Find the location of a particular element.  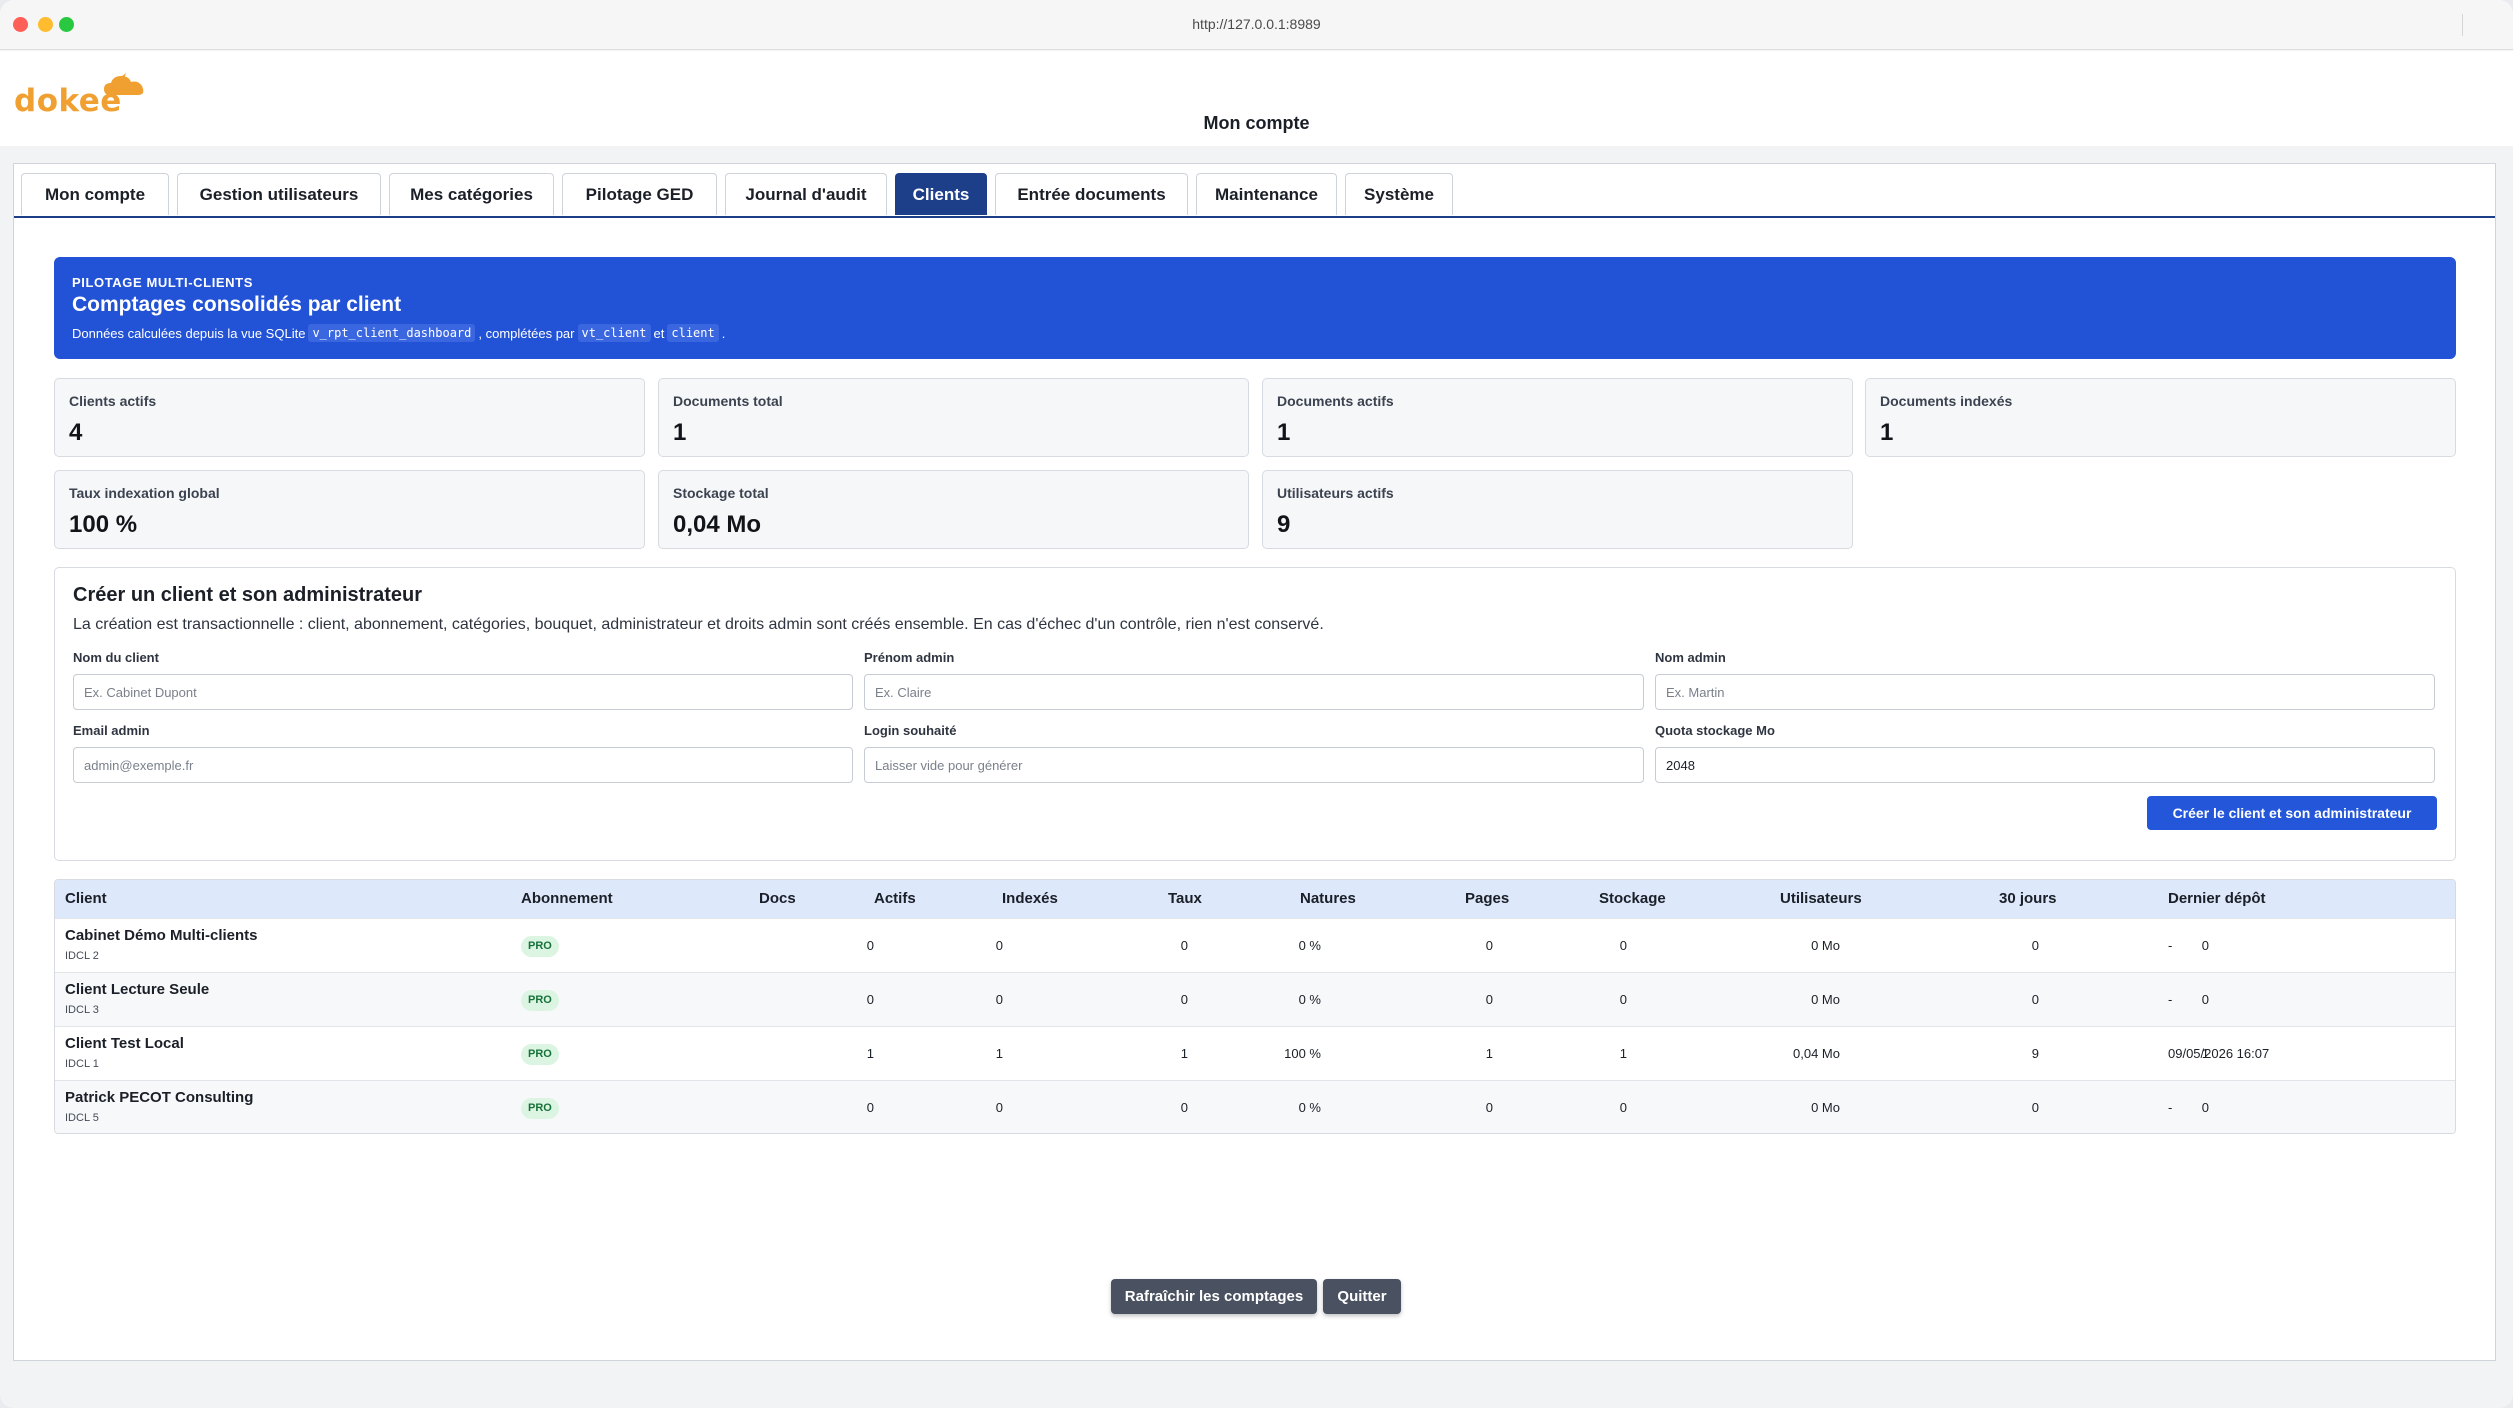

th-taux: Taux is located at coordinates (1185, 898).